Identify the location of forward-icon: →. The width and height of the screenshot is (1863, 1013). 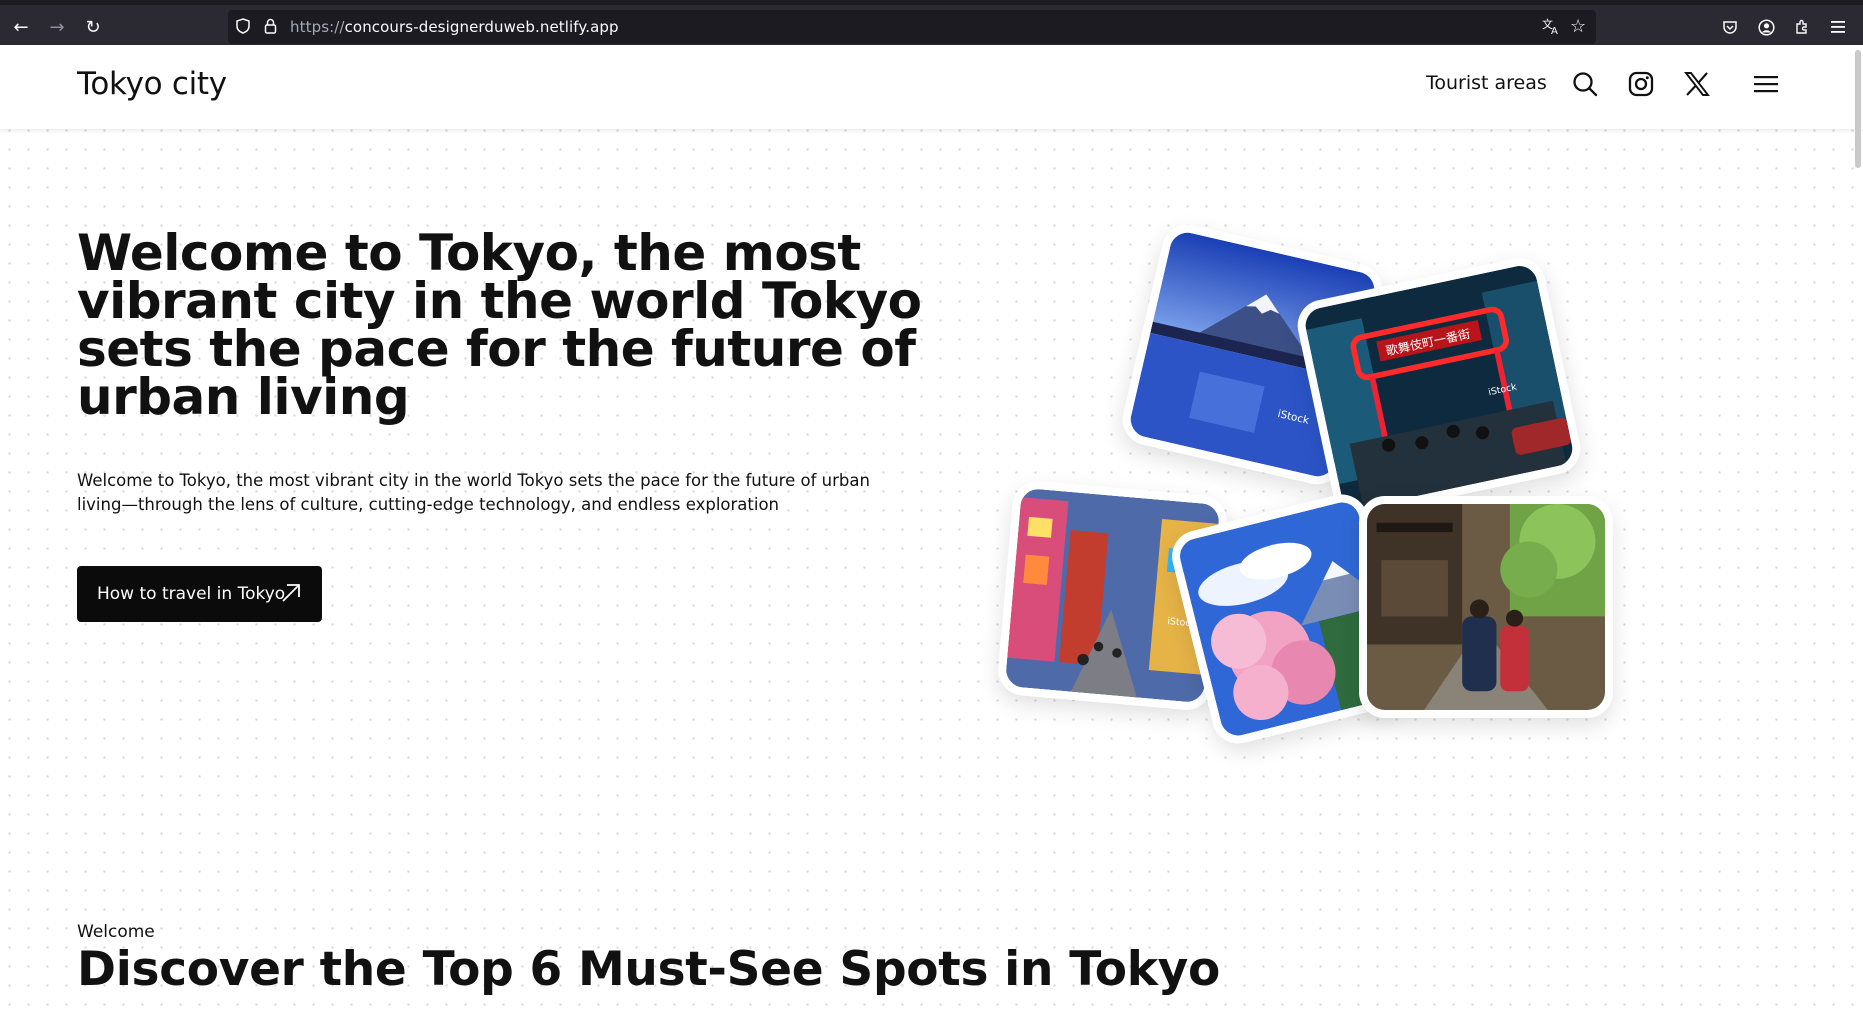
(57, 27).